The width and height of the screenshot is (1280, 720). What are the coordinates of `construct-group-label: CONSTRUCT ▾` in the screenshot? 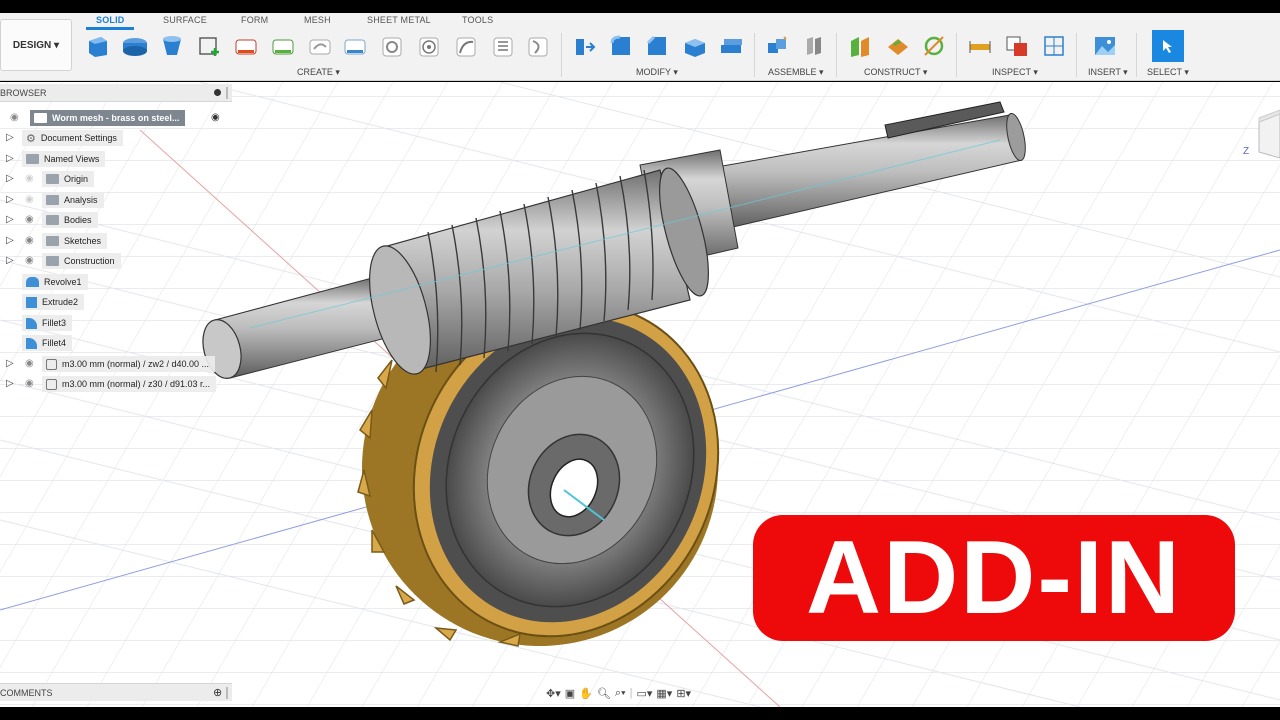 It's located at (895, 72).